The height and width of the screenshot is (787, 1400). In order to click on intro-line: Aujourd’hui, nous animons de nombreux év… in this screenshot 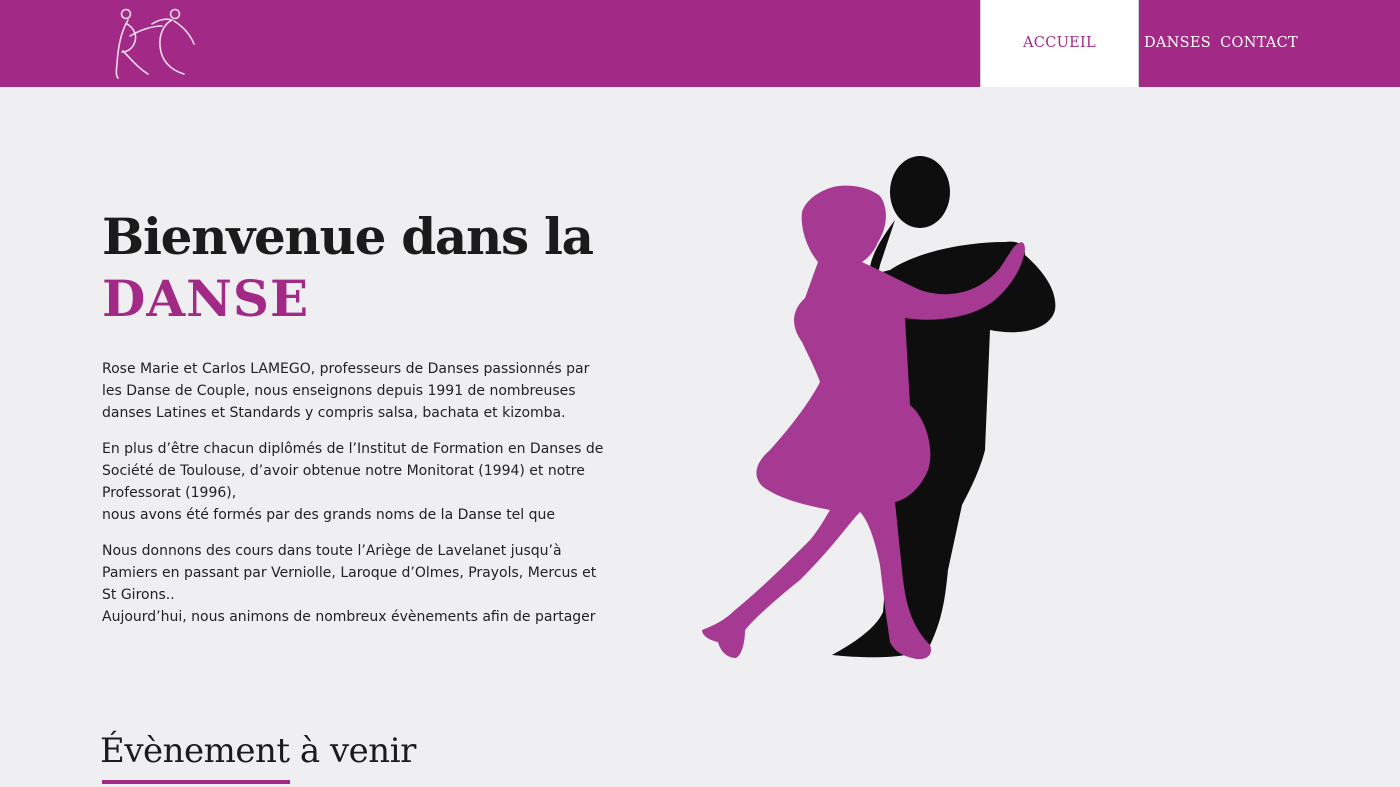, I will do `click(349, 617)`.